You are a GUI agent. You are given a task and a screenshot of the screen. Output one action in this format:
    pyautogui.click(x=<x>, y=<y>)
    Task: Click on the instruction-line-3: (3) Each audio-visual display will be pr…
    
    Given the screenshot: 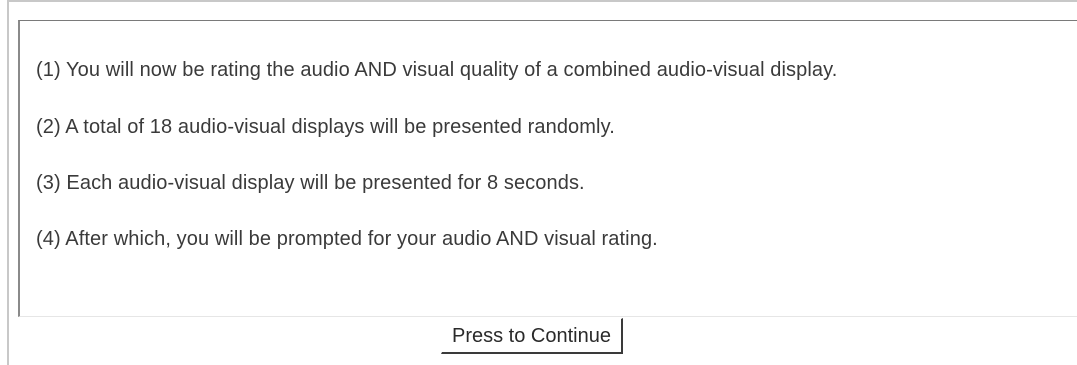 What is the action you would take?
    pyautogui.click(x=310, y=183)
    